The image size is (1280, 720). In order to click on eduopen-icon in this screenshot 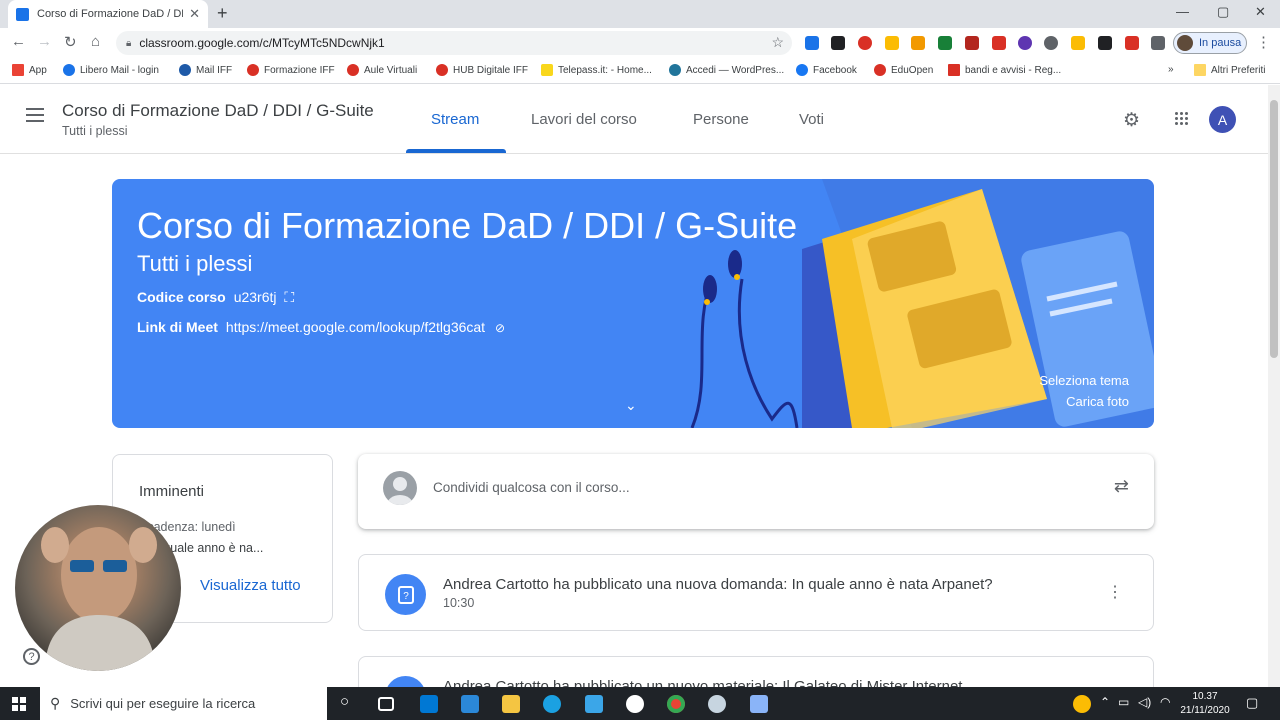, I will do `click(880, 70)`.